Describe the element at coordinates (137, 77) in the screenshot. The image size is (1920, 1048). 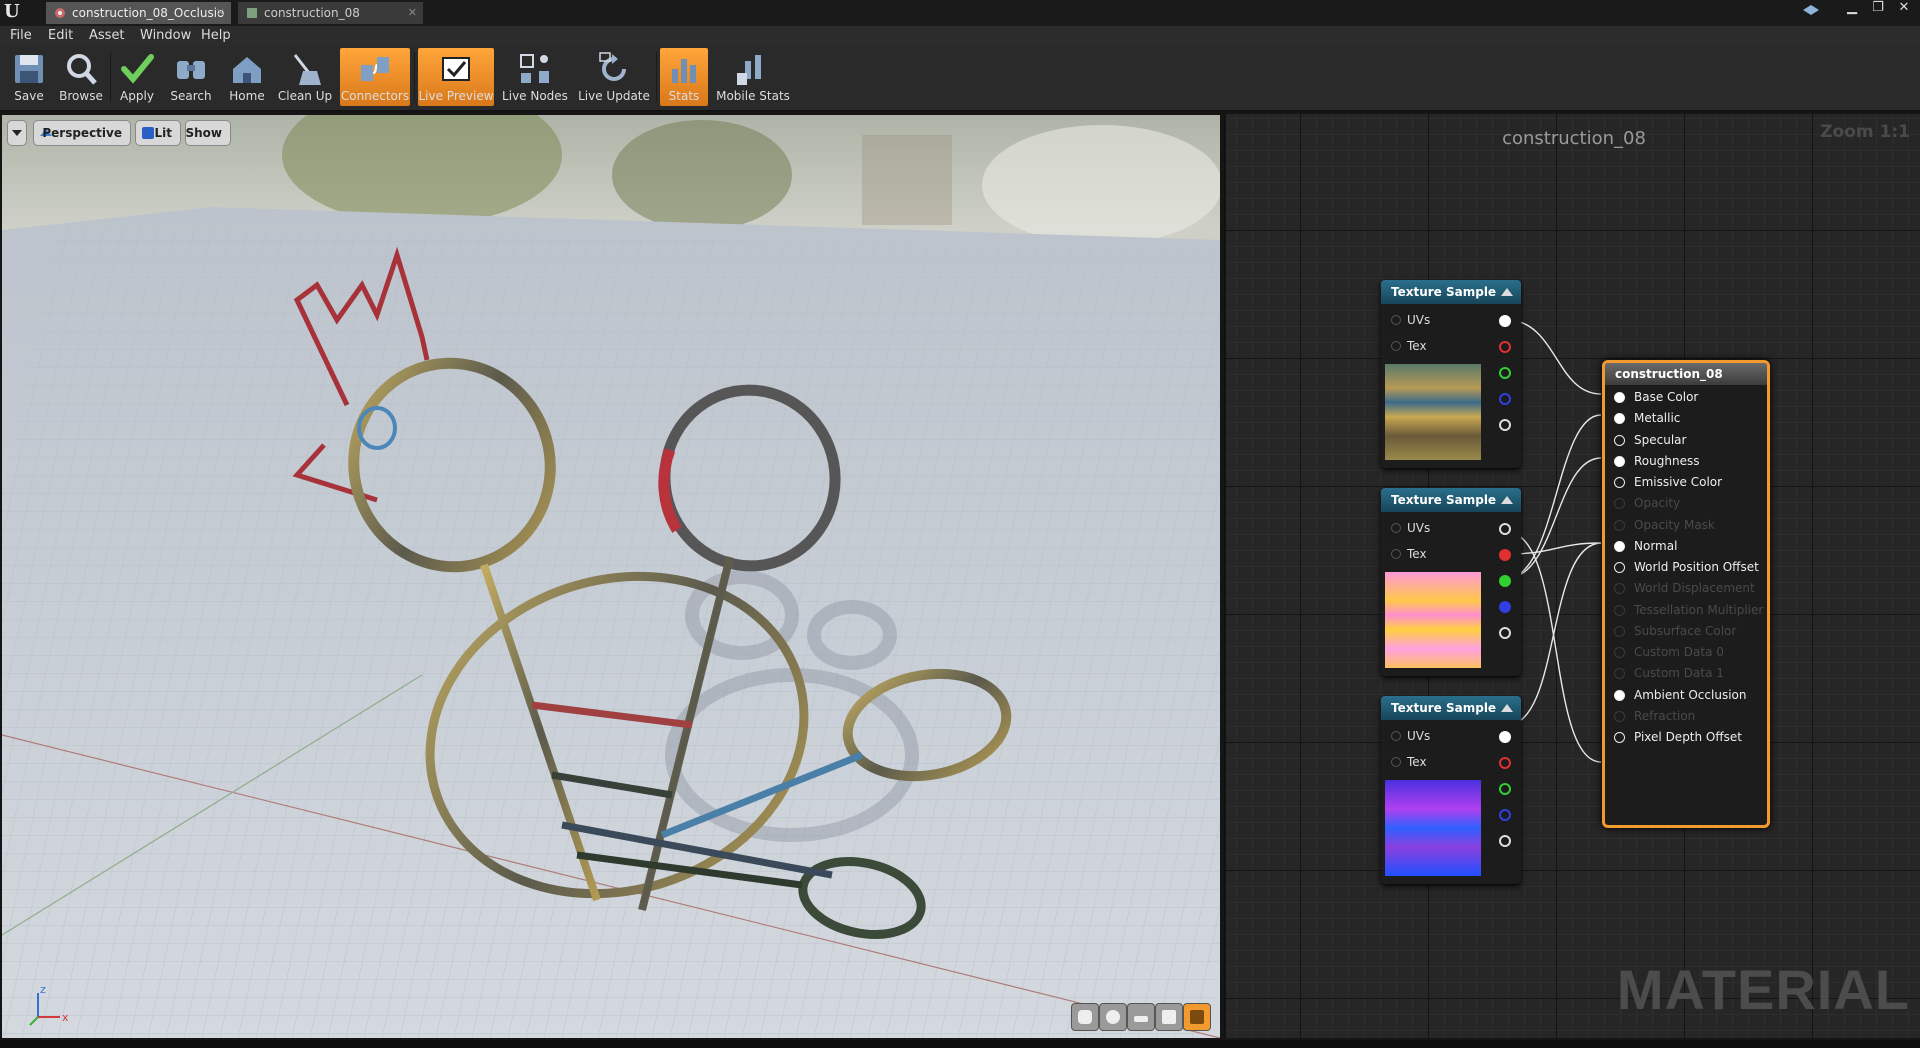
I see `apply-button: Apply` at that location.